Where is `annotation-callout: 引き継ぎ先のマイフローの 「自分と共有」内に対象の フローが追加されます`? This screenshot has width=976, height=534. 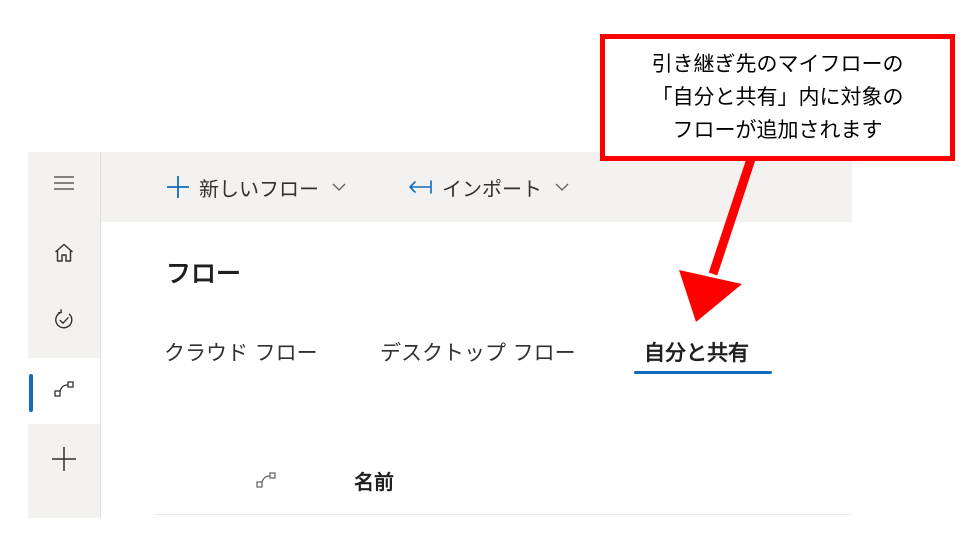
annotation-callout: 引き継ぎ先のマイフローの 「自分と共有」内に対象の フローが追加されます is located at coordinates (777, 97).